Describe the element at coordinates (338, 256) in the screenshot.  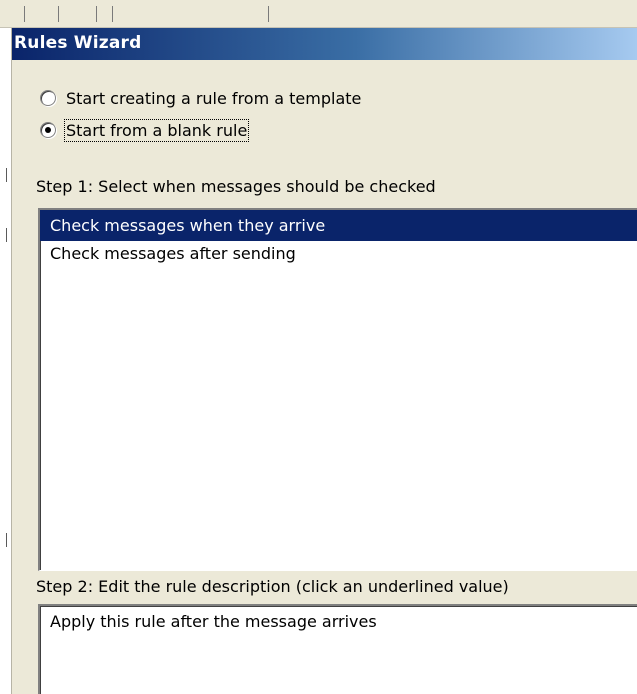
I see `list-item-after-sending: Check messages after sending` at that location.